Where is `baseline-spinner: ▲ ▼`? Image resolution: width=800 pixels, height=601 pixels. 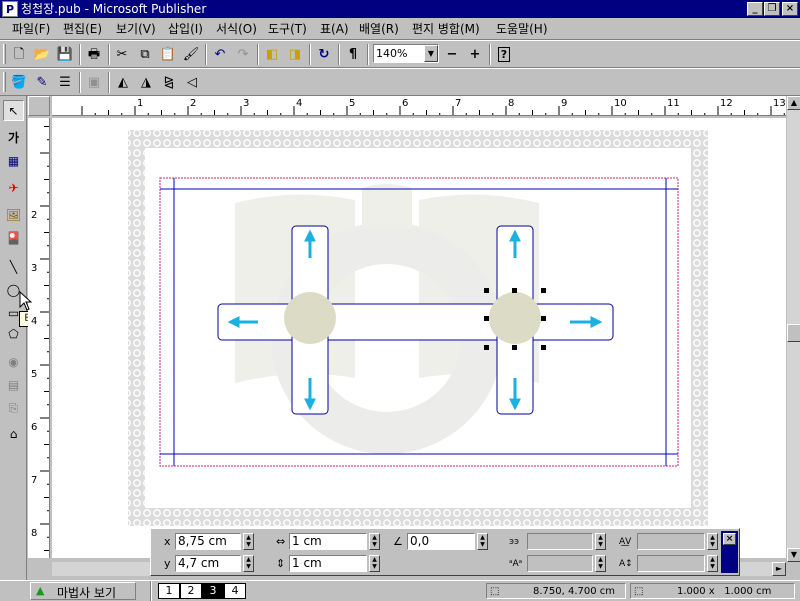
baseline-spinner: ▲ ▼ is located at coordinates (600, 563).